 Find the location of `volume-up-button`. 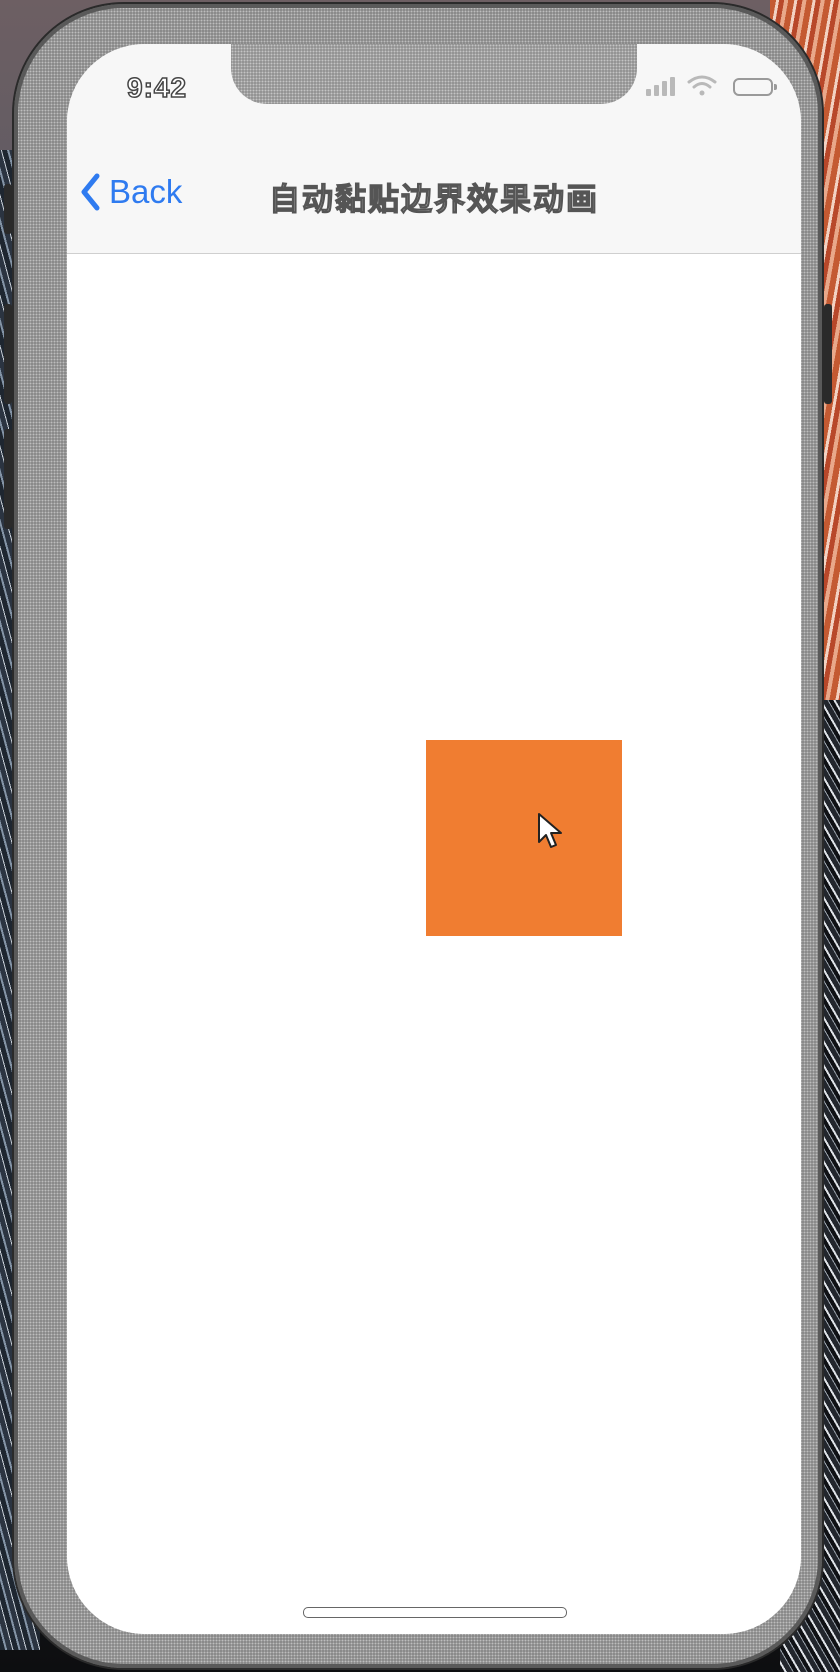

volume-up-button is located at coordinates (8, 354).